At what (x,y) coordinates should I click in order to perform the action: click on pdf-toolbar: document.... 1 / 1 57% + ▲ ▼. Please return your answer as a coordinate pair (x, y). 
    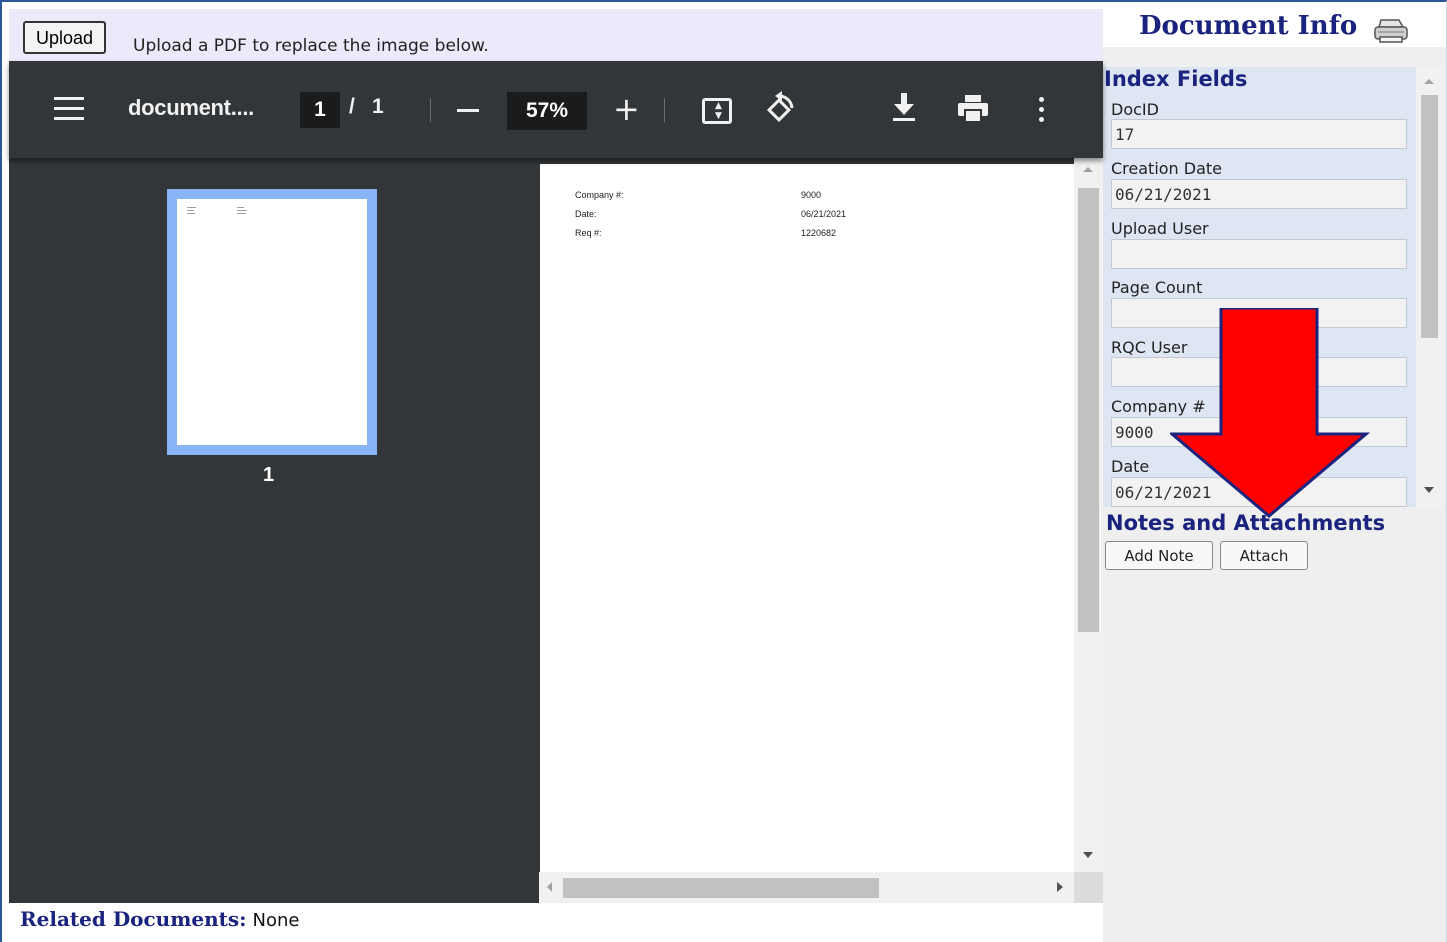
    Looking at the image, I should click on (556, 109).